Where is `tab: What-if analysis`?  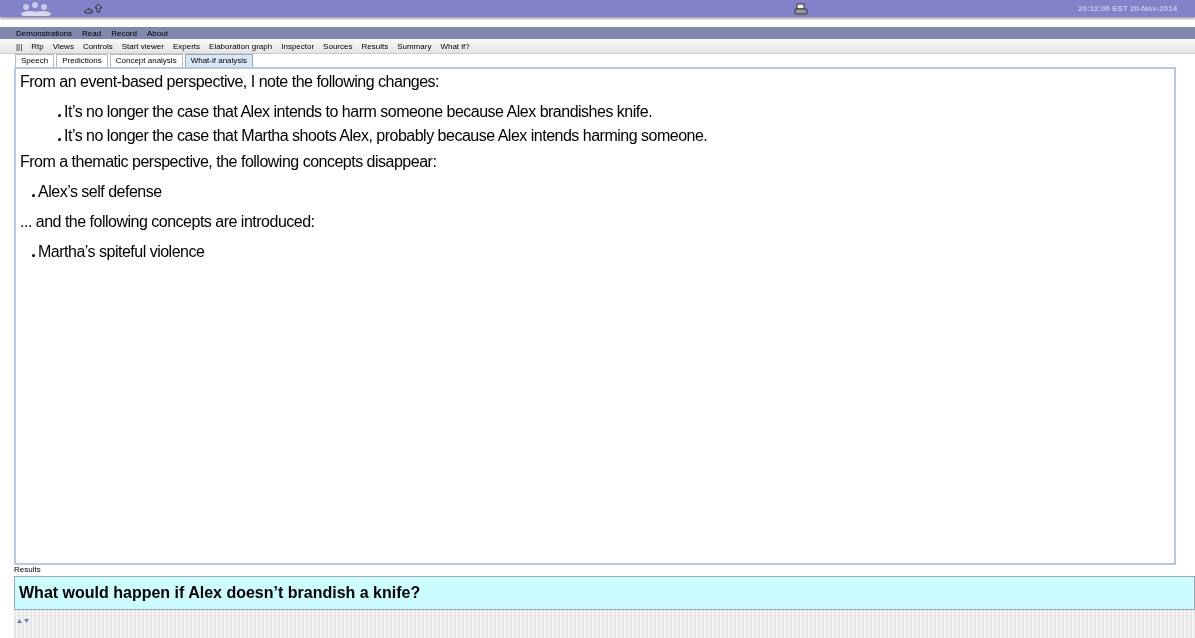 tab: What-if analysis is located at coordinates (219, 60).